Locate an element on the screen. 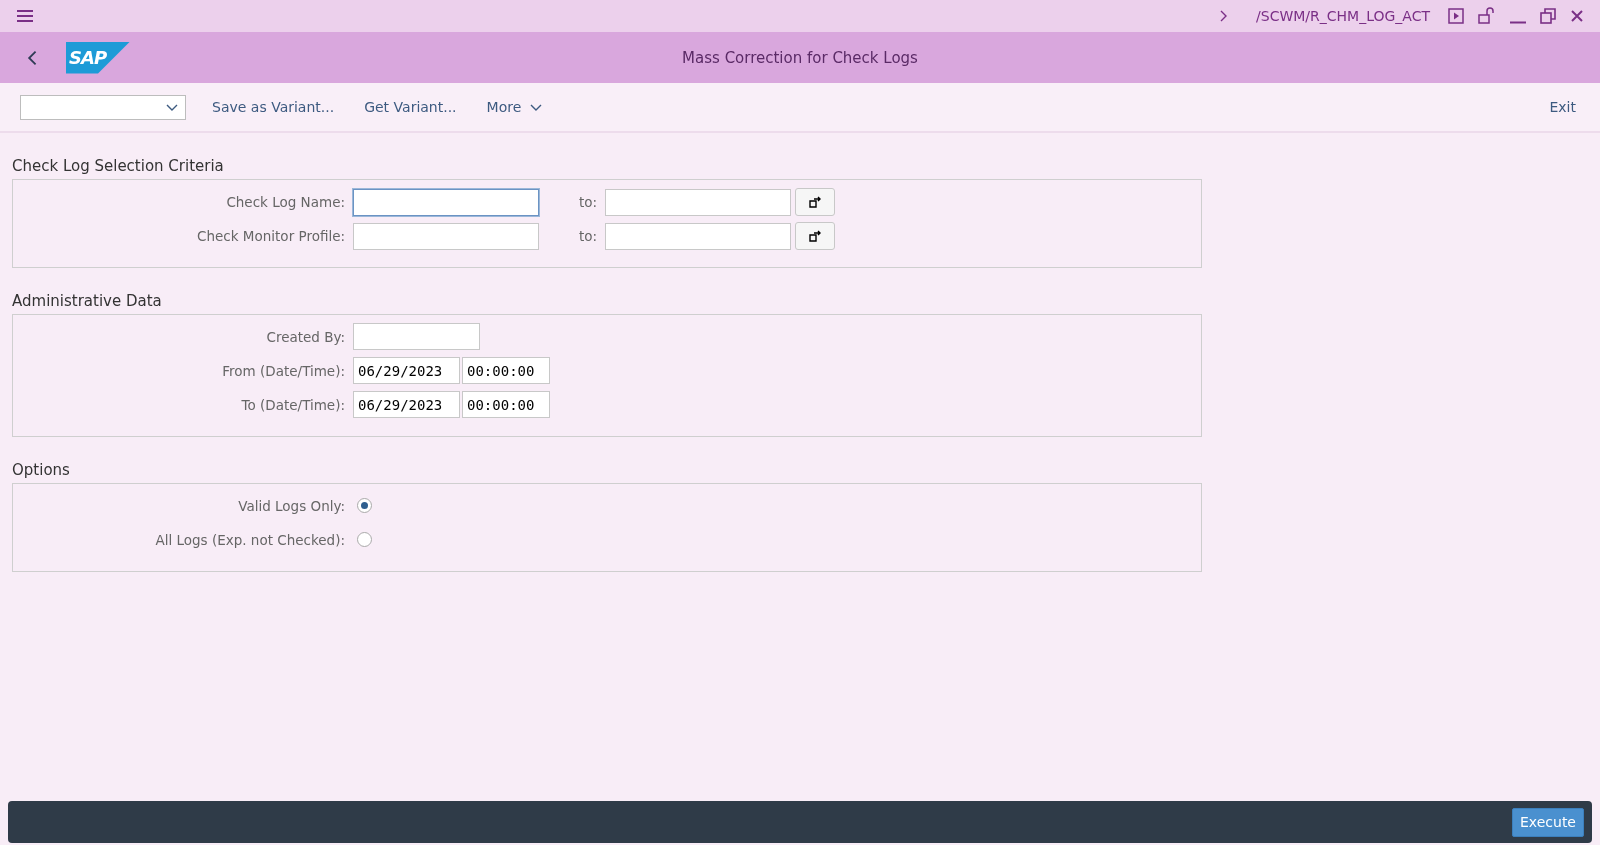 This screenshot has width=1600, height=845. more-menu: More is located at coordinates (515, 107).